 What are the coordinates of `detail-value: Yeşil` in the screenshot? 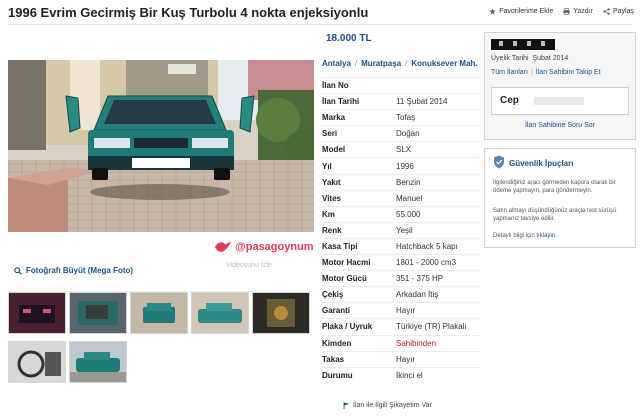 It's located at (438, 230).